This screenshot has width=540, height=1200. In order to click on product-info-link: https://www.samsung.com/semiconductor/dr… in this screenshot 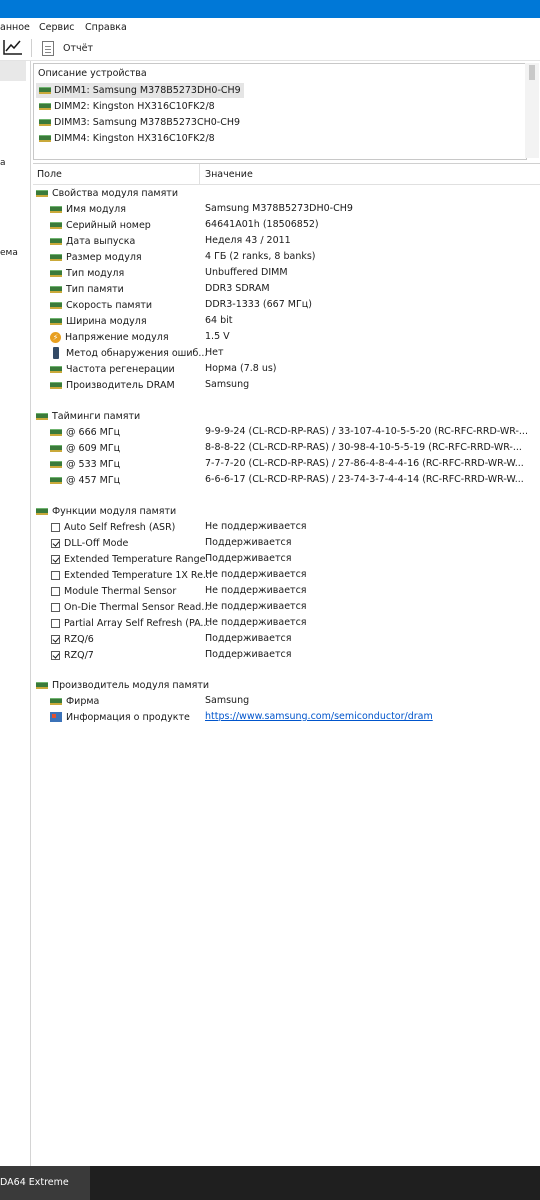, I will do `click(319, 716)`.